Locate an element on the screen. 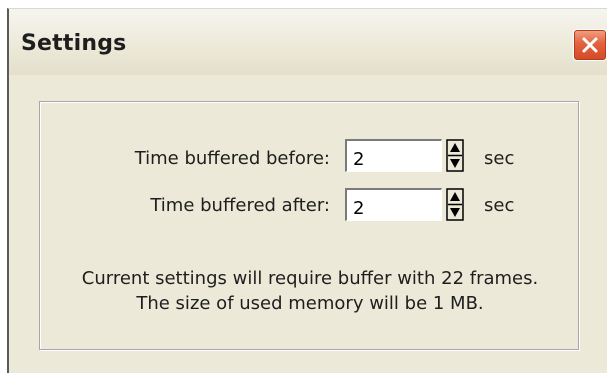  time-before-input is located at coordinates (393, 155).